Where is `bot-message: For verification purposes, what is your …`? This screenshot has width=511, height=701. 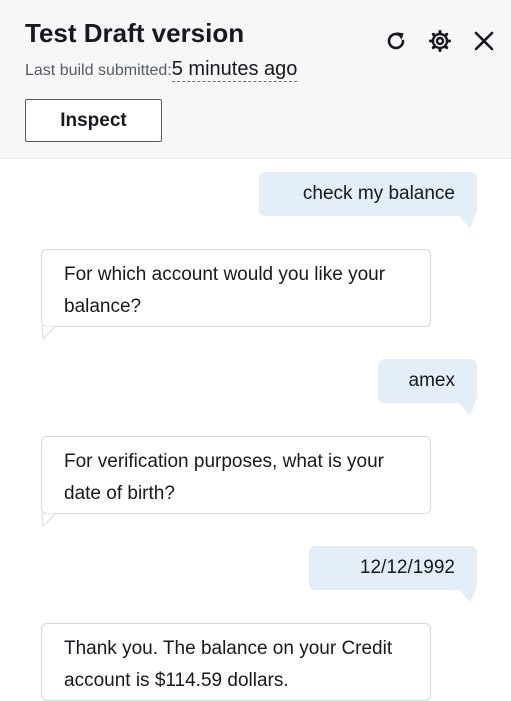 bot-message: For verification purposes, what is your … is located at coordinates (236, 475).